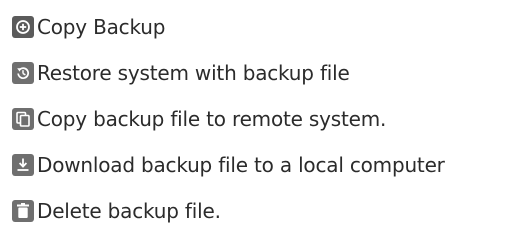 This screenshot has width=519, height=249. Describe the element at coordinates (212, 119) in the screenshot. I see `legend-label-copy-remote: Copy backup file to remote system.` at that location.